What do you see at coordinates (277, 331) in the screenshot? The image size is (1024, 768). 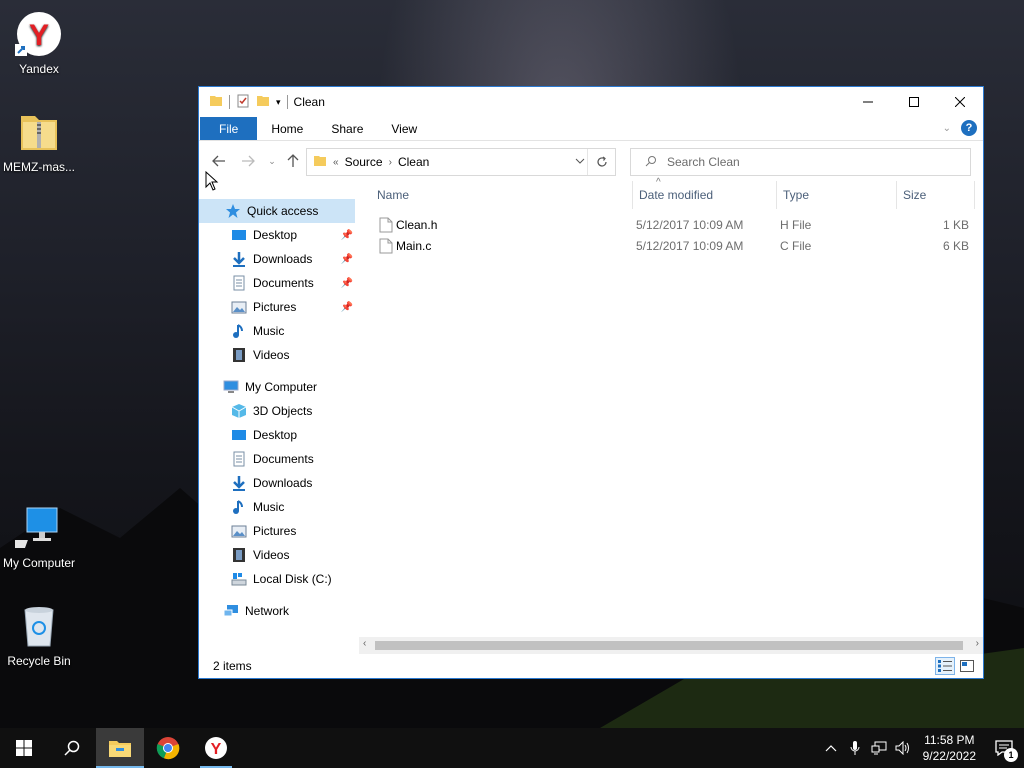 I see `nav-quick-music: Music` at bounding box center [277, 331].